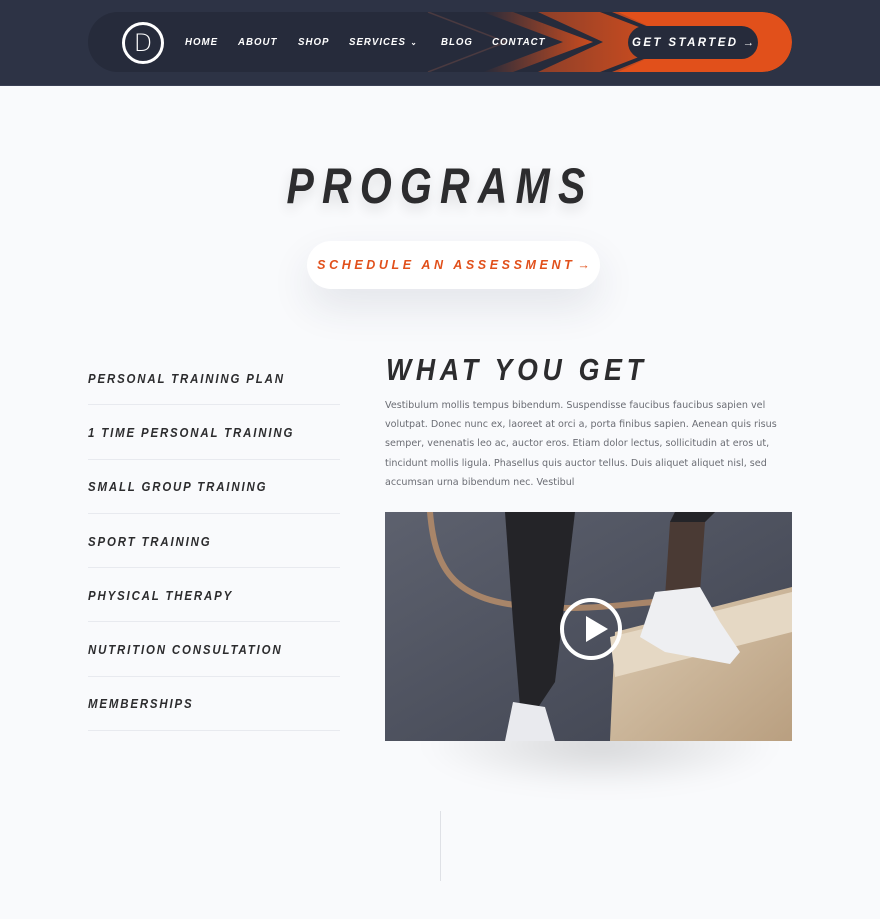 Image resolution: width=880 pixels, height=919 pixels. I want to click on logo-letter: D, so click(143, 43).